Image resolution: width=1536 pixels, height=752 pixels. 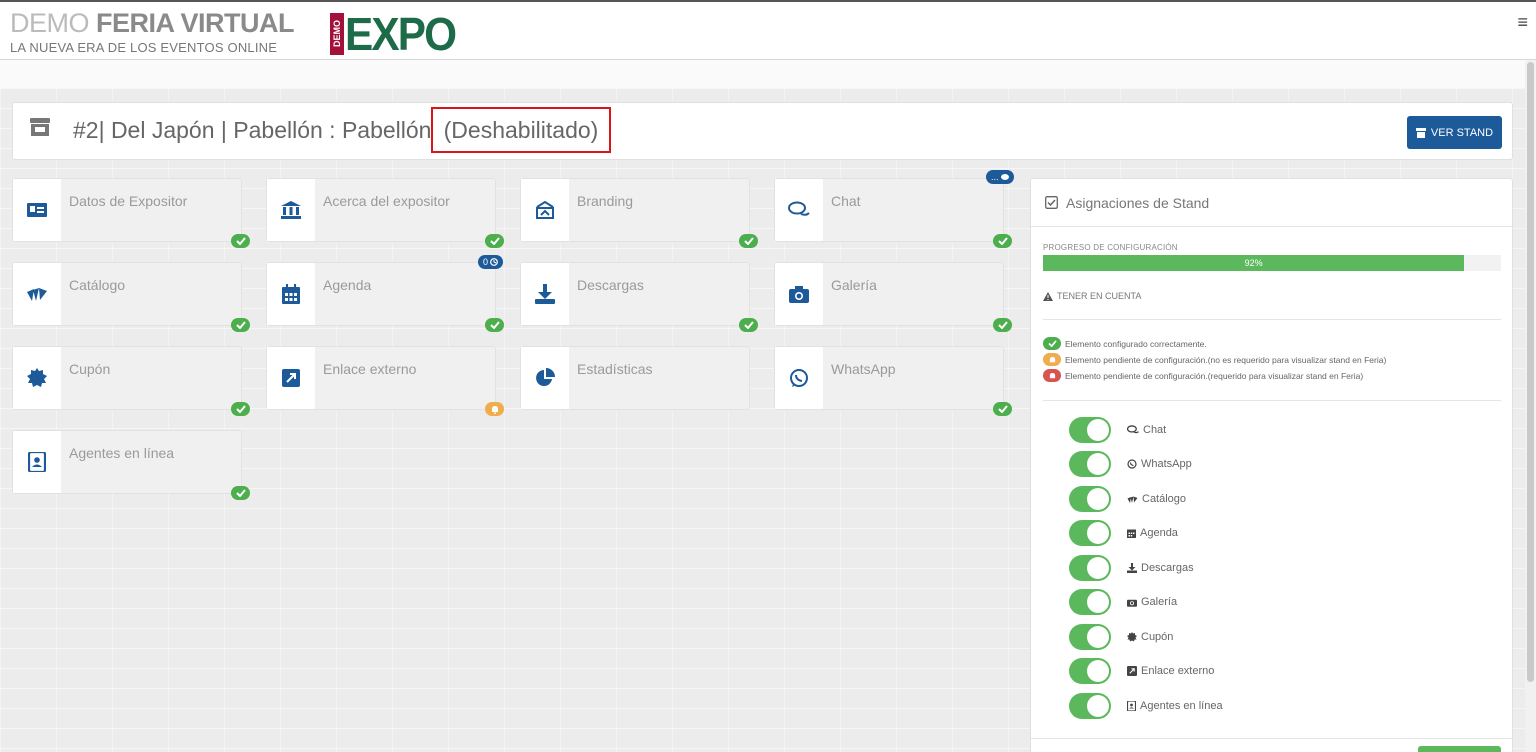 I want to click on stand-status: (Deshabilitado), so click(x=521, y=130).